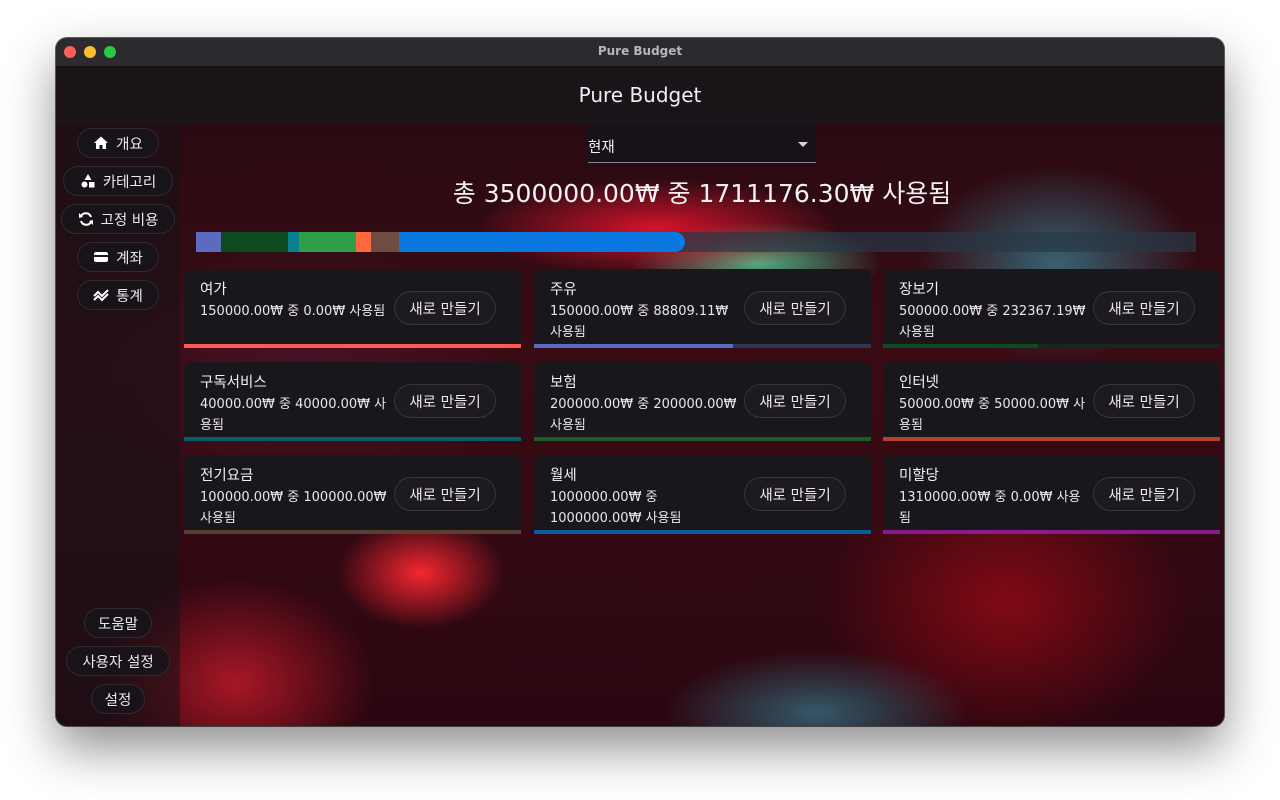  I want to click on category-usage: 1000000.00₩ 중 1000000.00₩ 사용됨, so click(616, 508).